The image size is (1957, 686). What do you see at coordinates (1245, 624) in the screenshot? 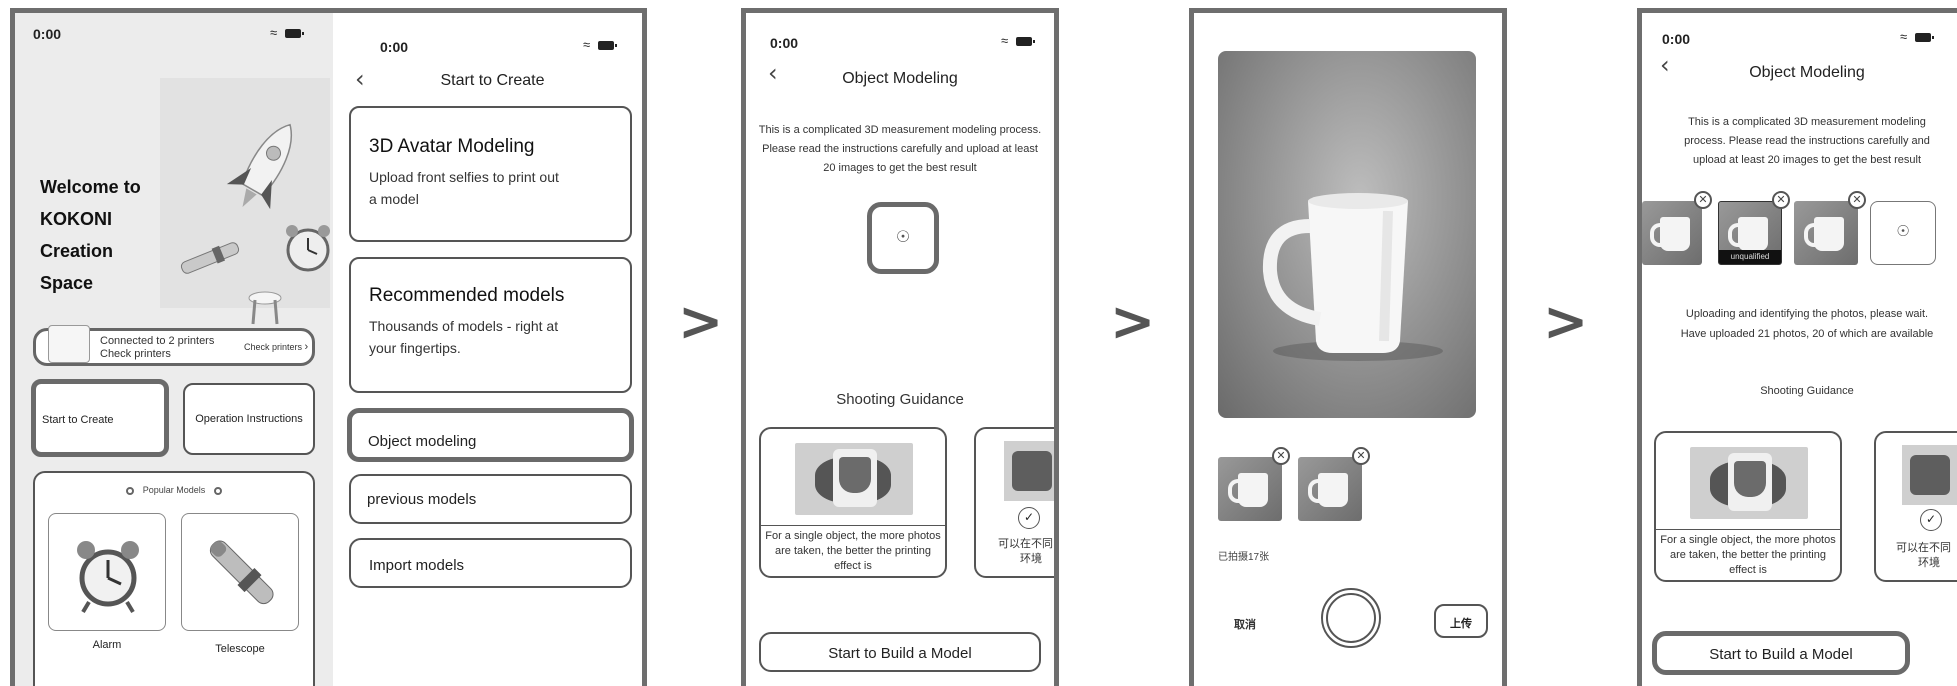
I see `cancel-button: 取消` at bounding box center [1245, 624].